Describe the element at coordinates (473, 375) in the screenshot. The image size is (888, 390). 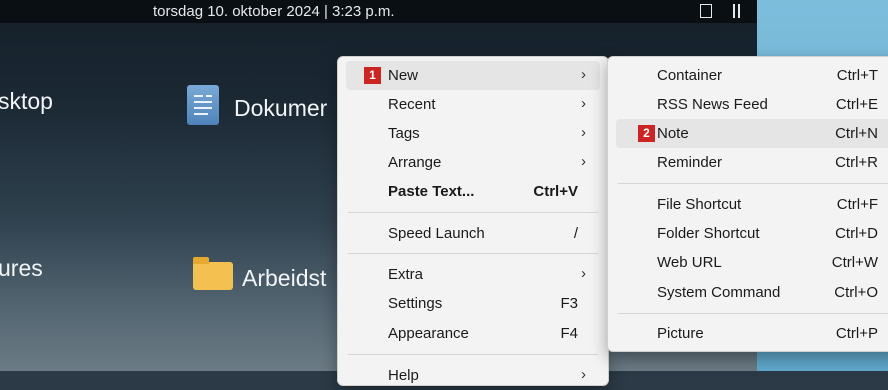
I see `menu-item-help: Help ›` at that location.